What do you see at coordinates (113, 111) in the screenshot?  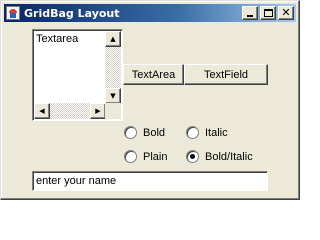 I see `scrollbar-corner` at bounding box center [113, 111].